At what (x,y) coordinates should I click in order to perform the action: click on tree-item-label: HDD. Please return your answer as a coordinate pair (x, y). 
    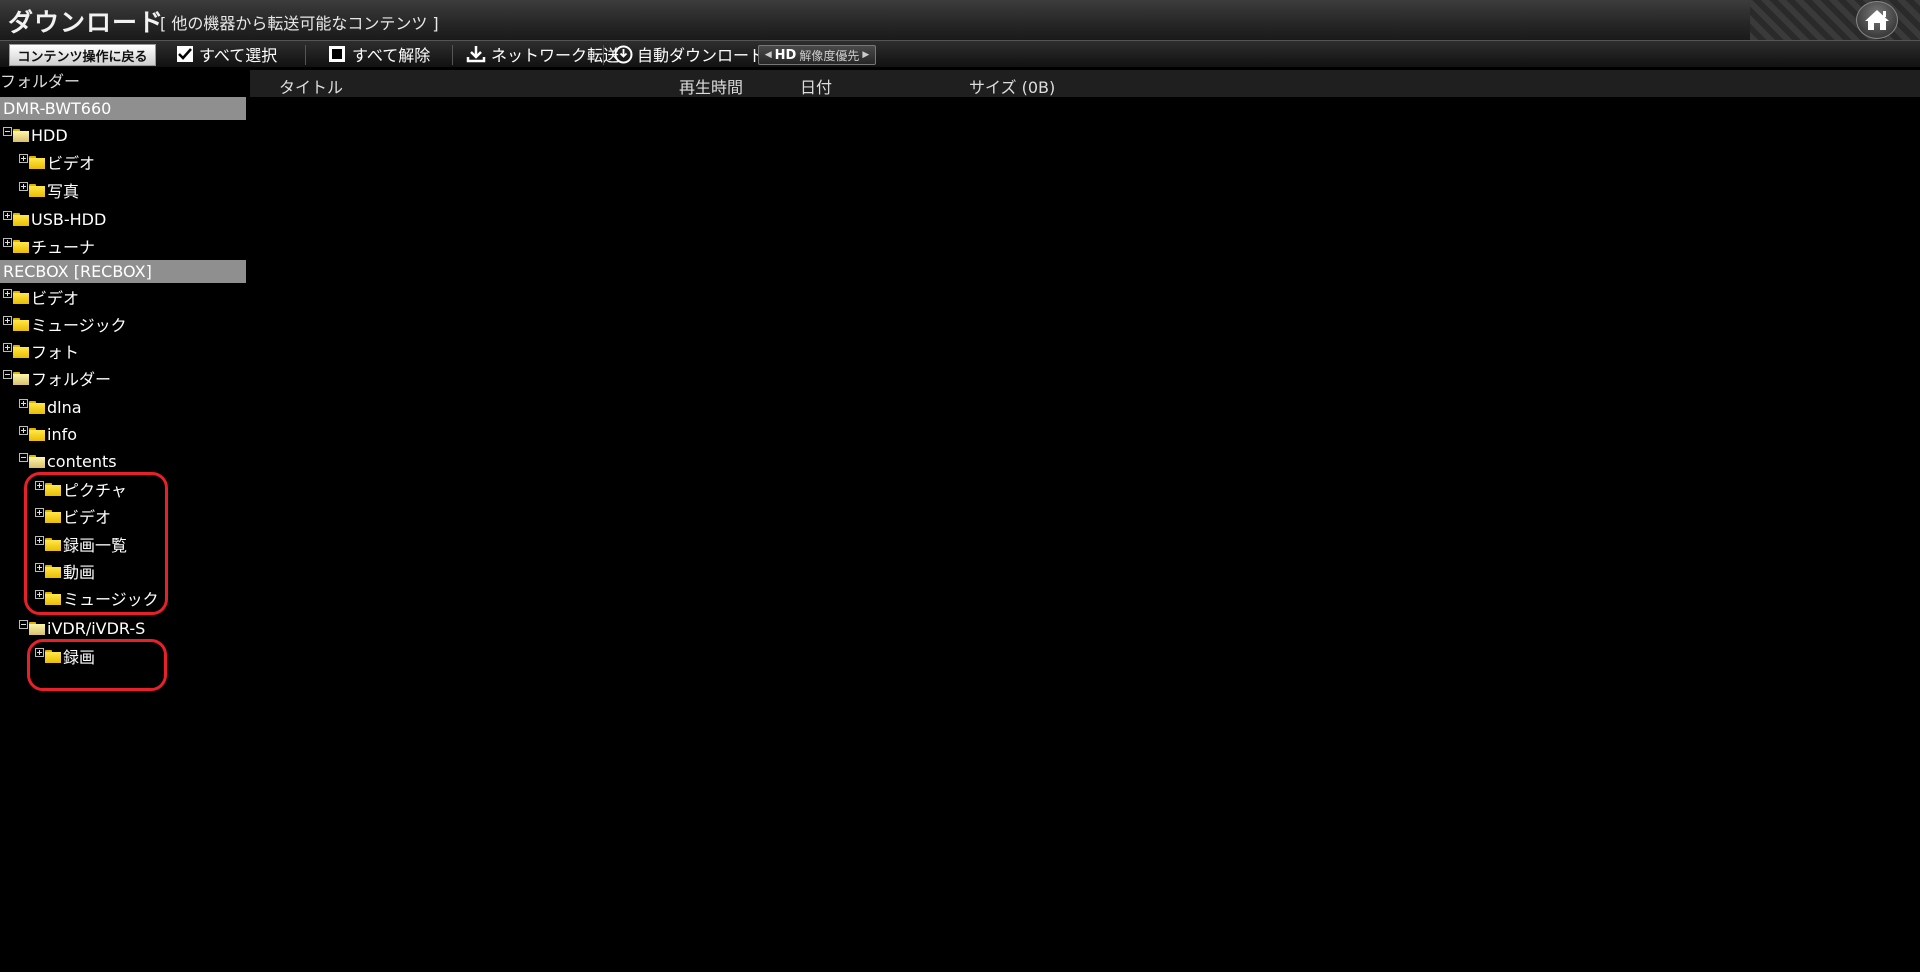
    Looking at the image, I should click on (49, 135).